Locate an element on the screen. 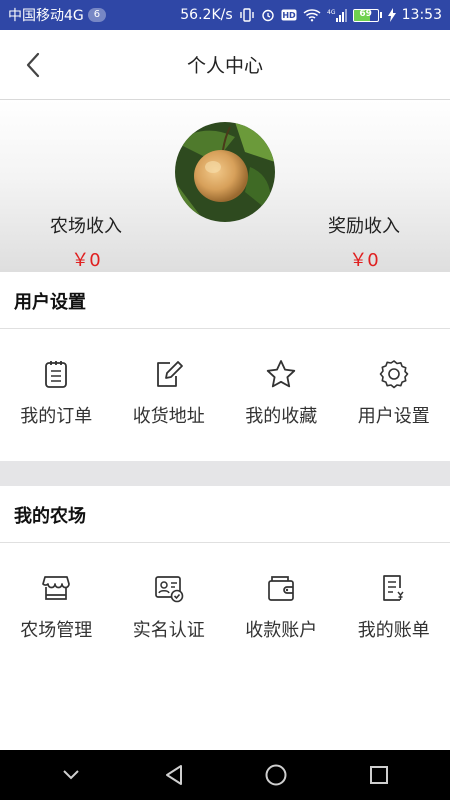  app-header: 个人中心 is located at coordinates (225, 65).